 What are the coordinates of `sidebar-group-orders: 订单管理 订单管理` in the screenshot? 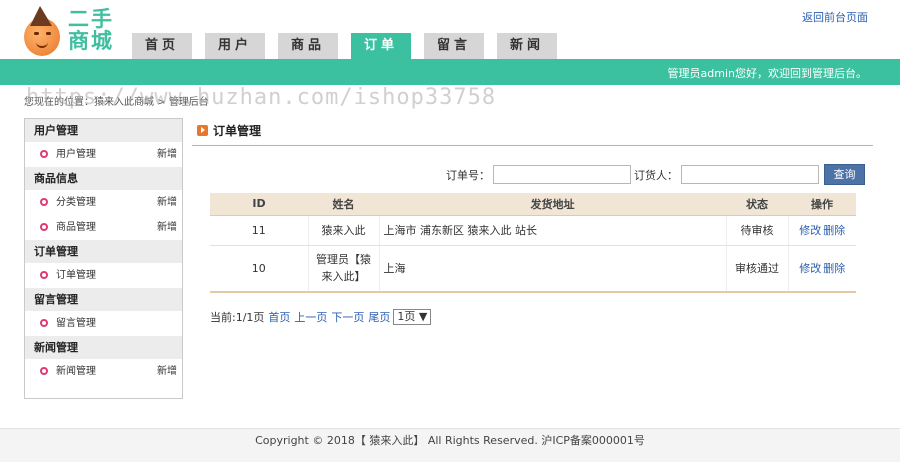 It's located at (103, 264).